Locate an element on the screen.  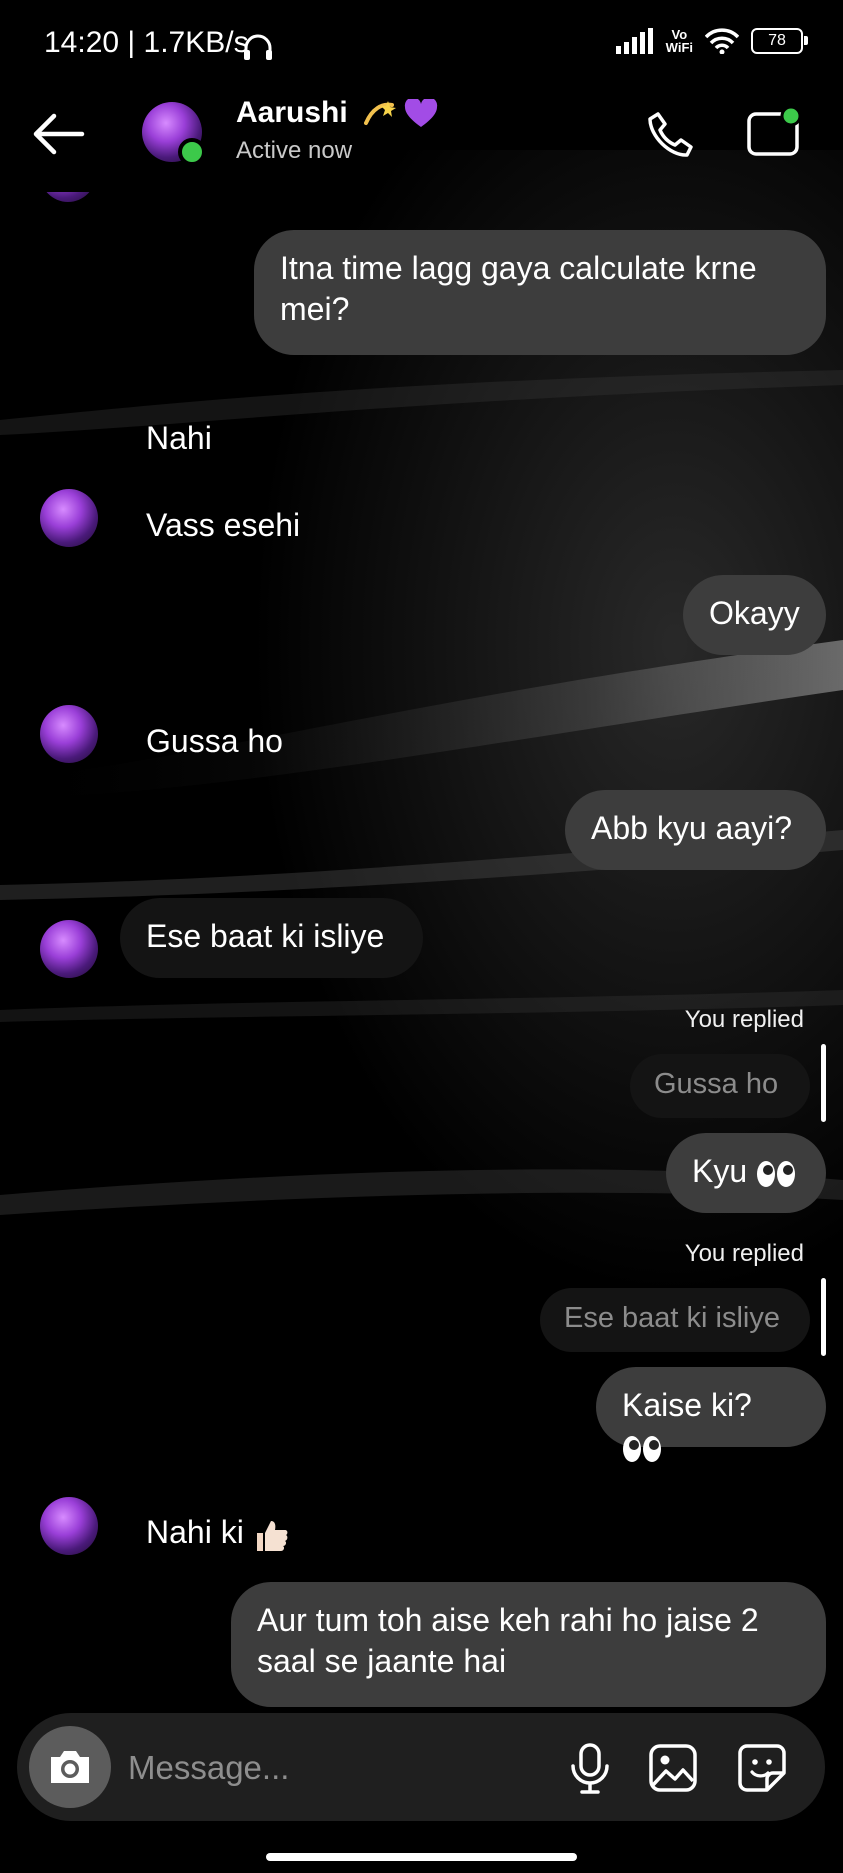
arrow-left-icon is located at coordinates (59, 134).